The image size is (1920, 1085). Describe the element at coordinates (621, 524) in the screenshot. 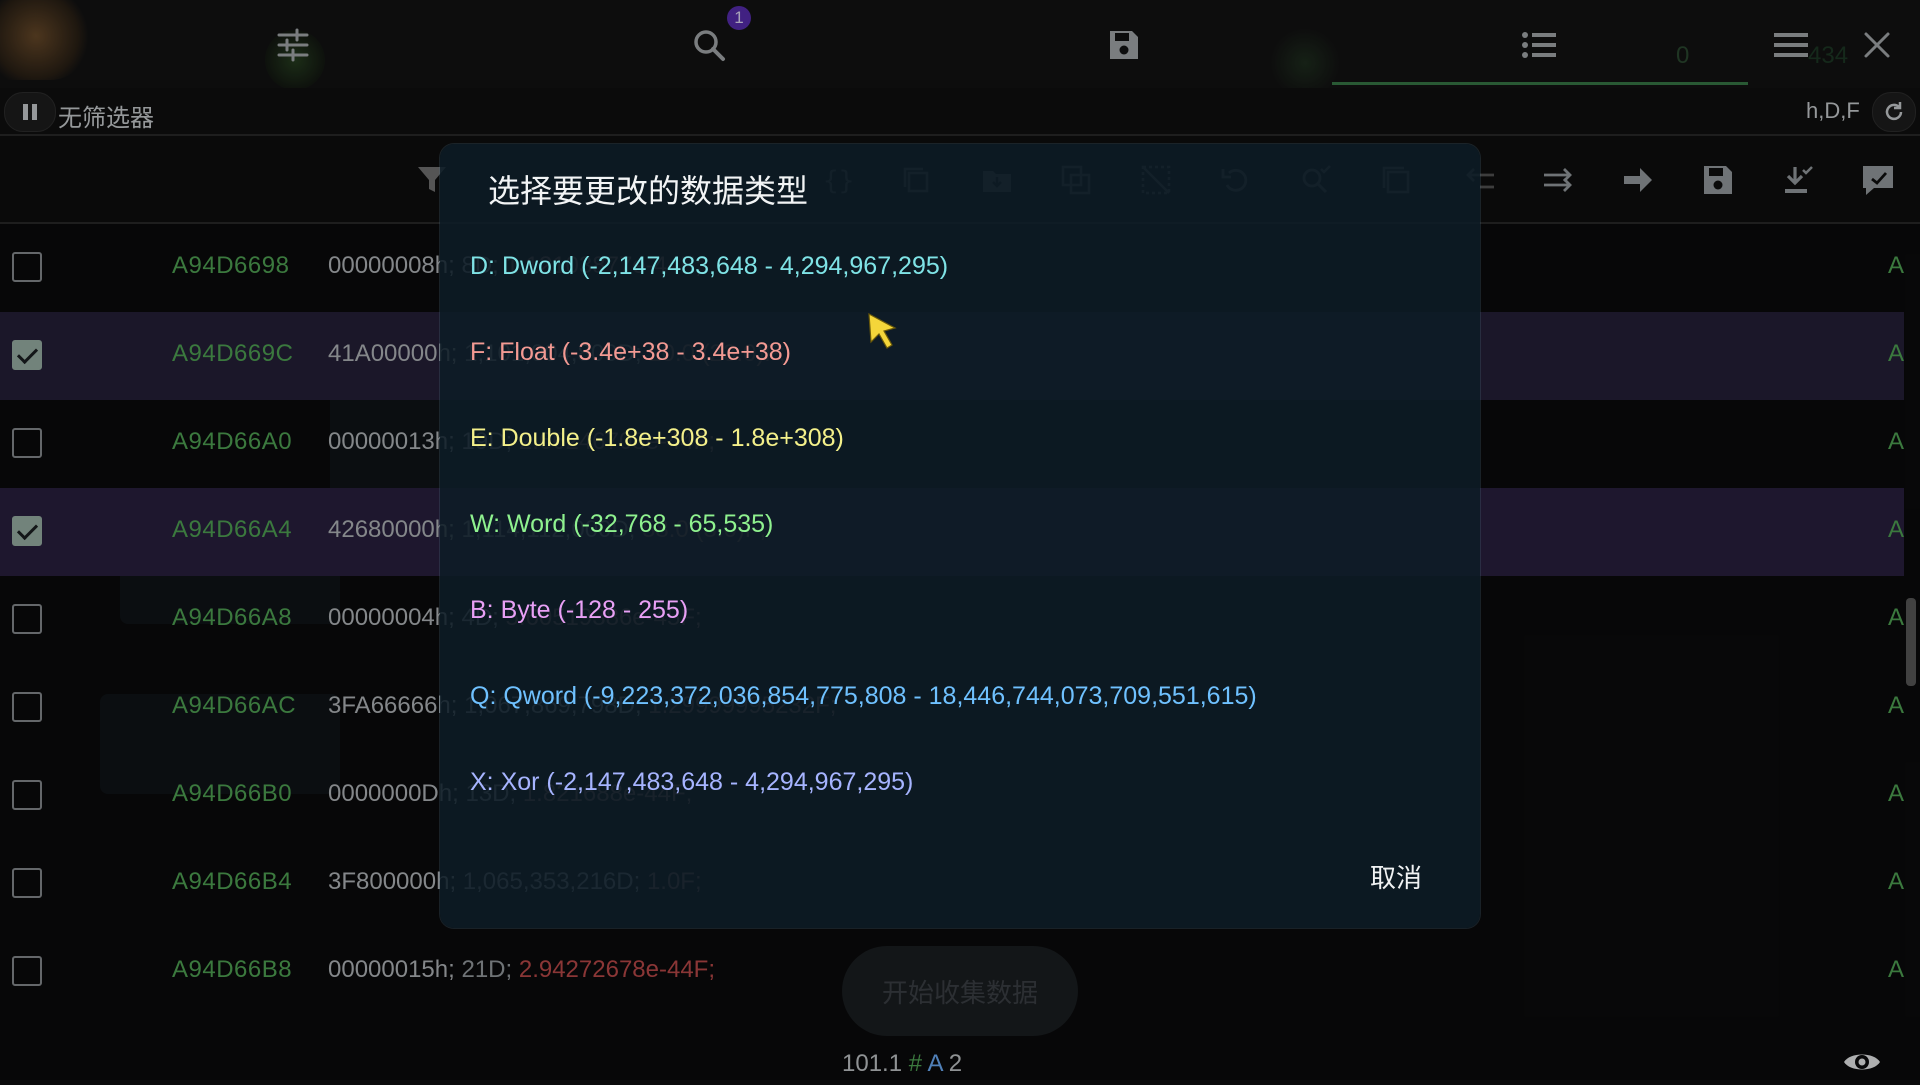

I see `option-word: W: Word (-32,768 - 65,535)` at that location.